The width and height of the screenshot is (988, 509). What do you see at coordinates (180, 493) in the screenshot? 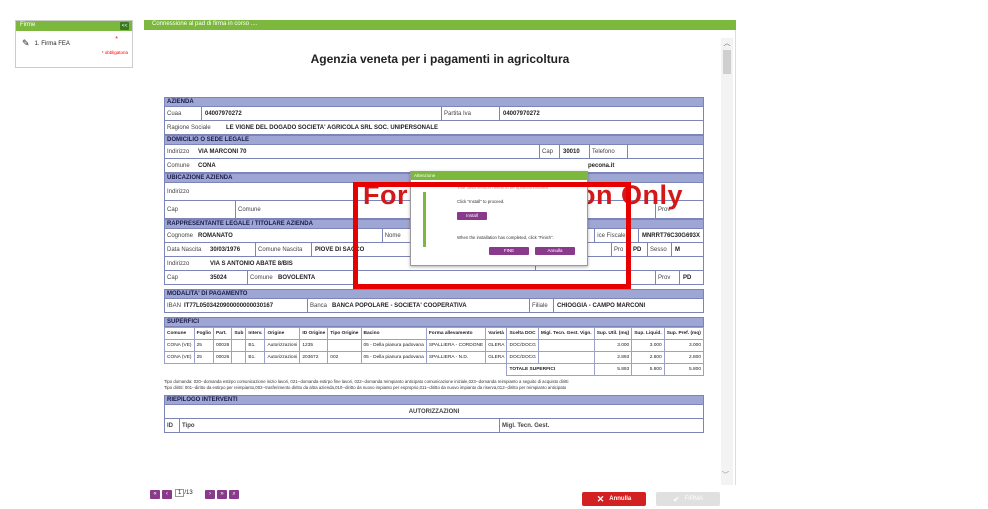
I see `page-current-input: 1` at bounding box center [180, 493].